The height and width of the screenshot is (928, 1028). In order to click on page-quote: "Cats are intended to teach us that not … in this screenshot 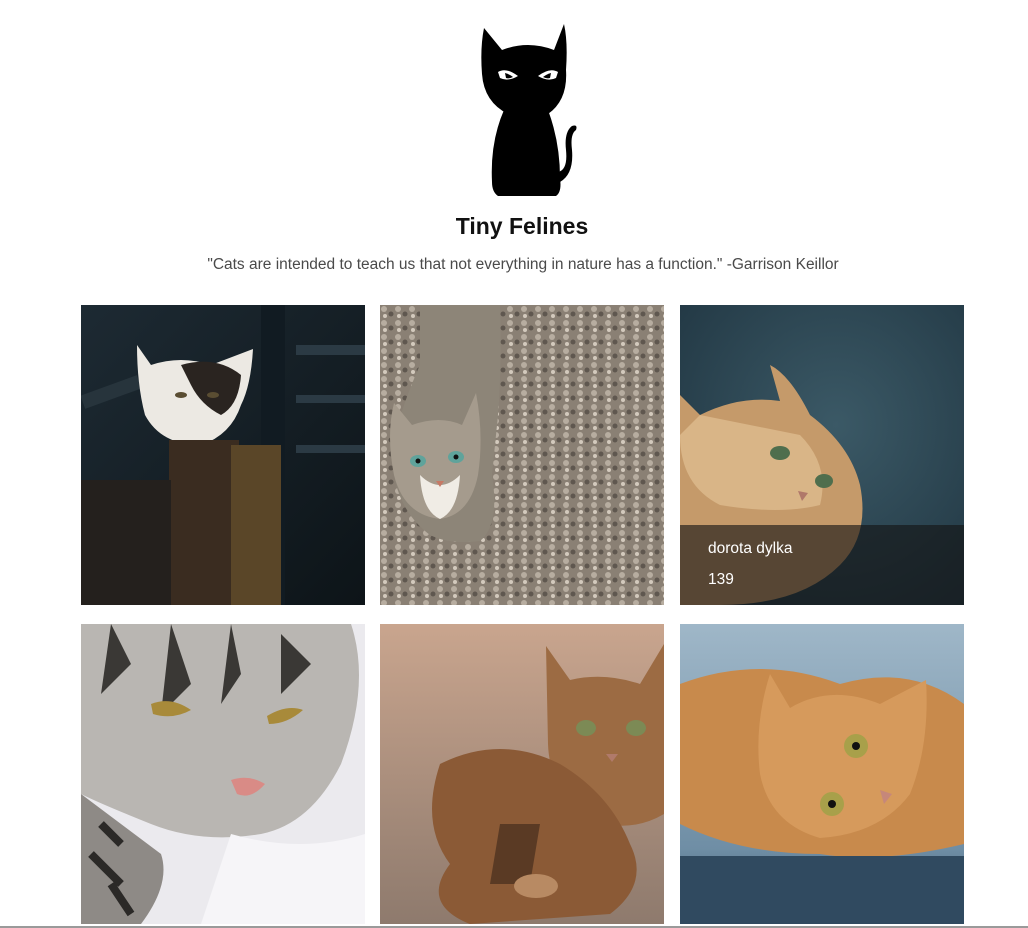, I will do `click(523, 264)`.